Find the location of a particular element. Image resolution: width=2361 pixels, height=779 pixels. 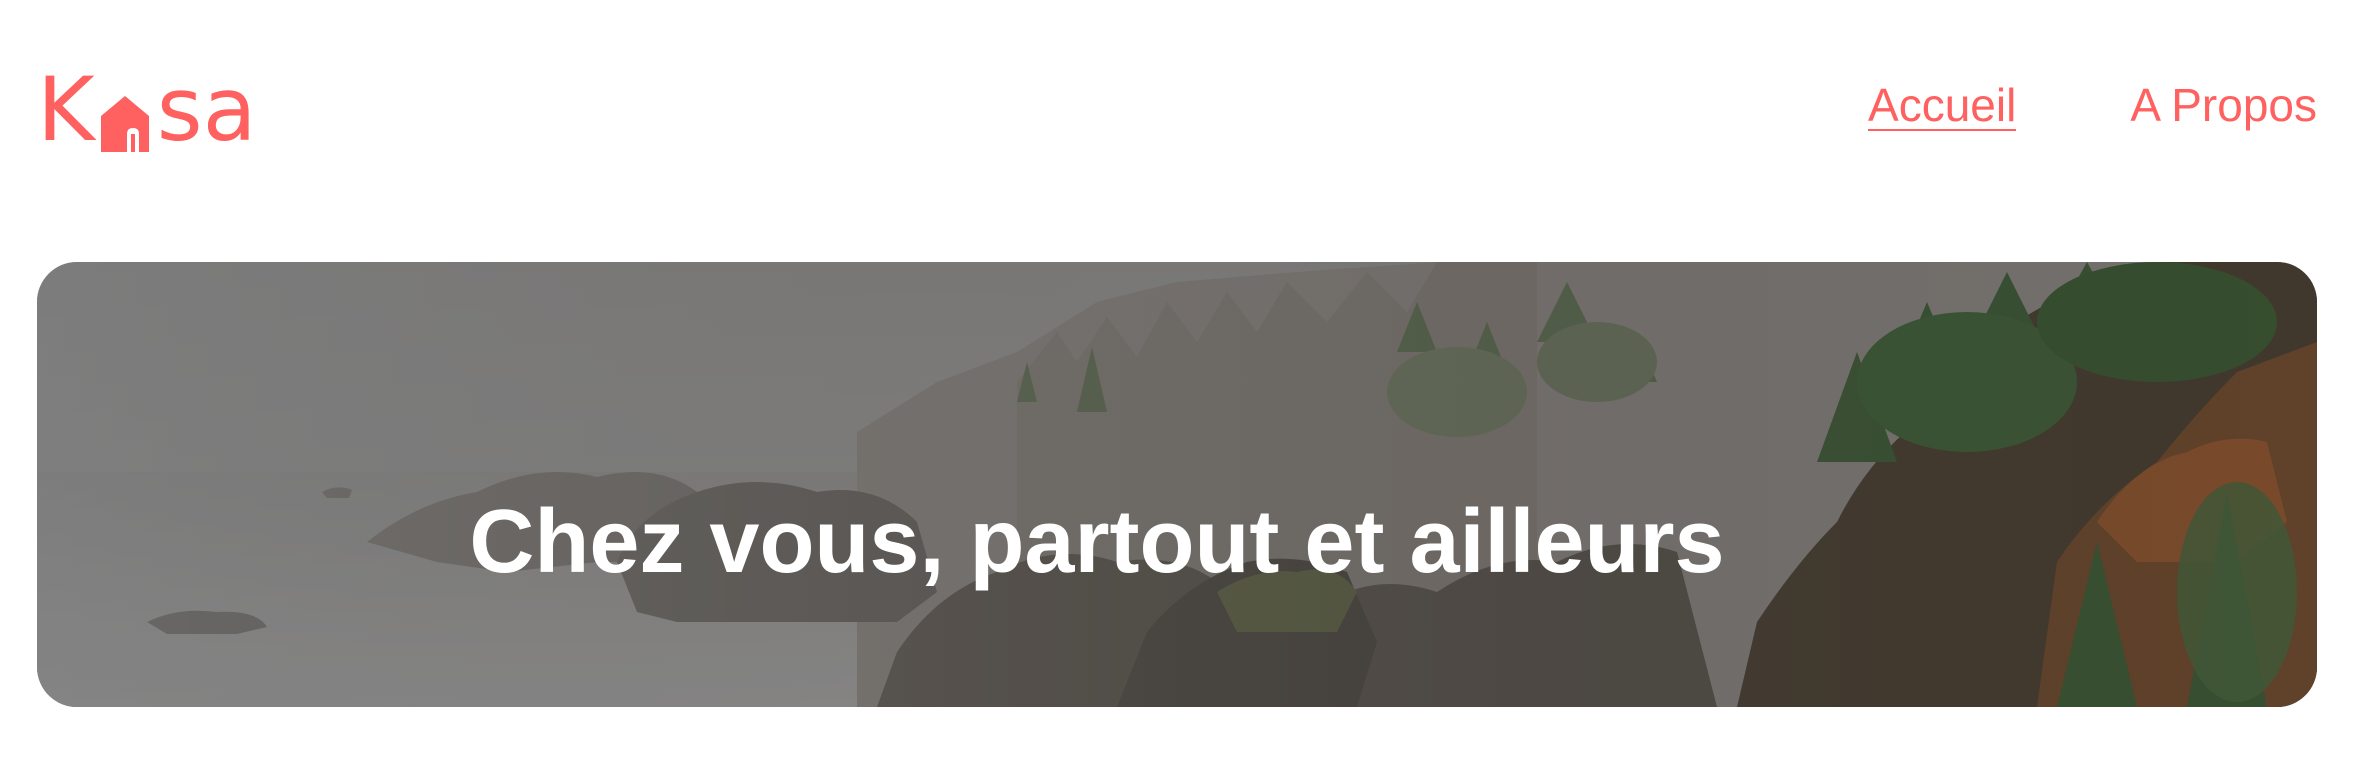

hero-title: Chez vous, partout et ailleurs is located at coordinates (1097, 542).